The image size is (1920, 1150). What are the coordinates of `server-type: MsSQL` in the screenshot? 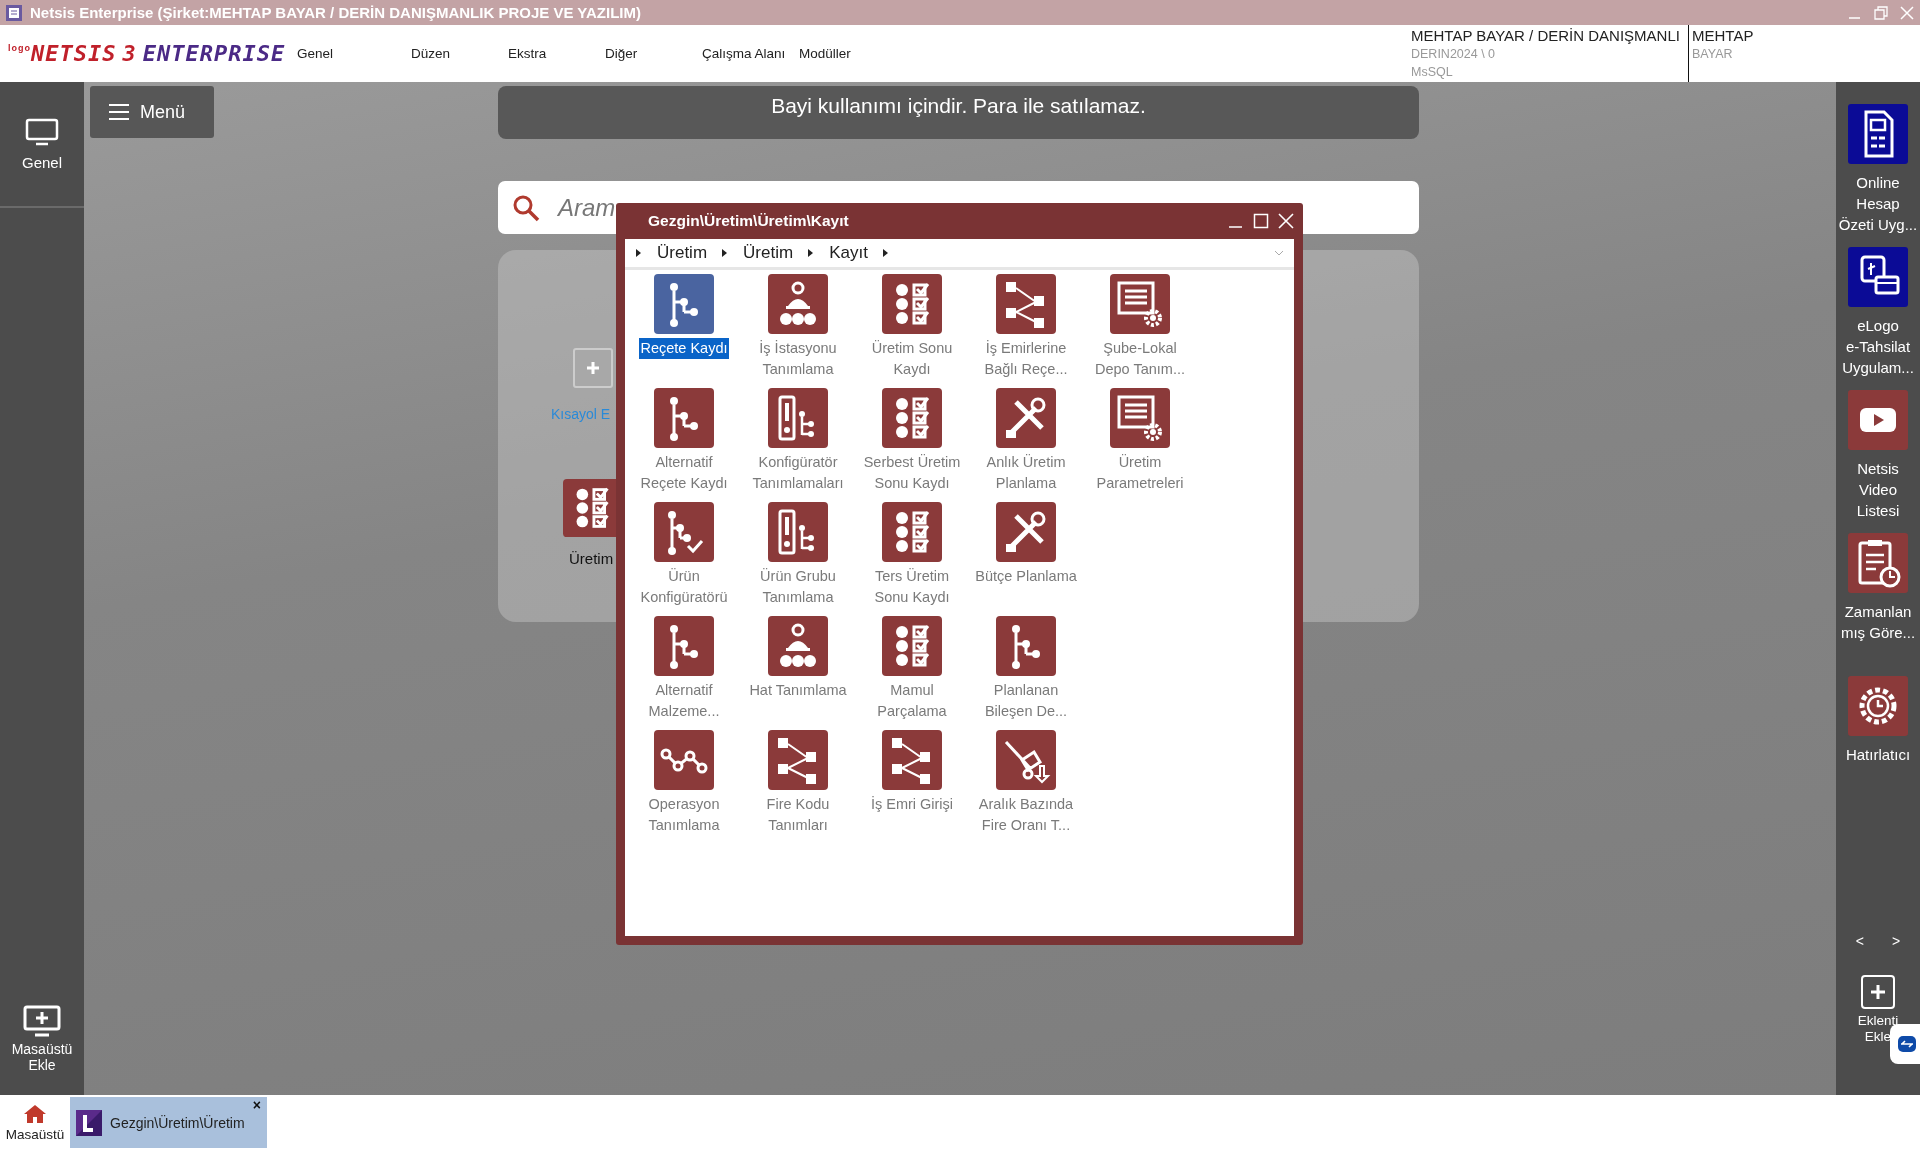 It's located at (1432, 72).